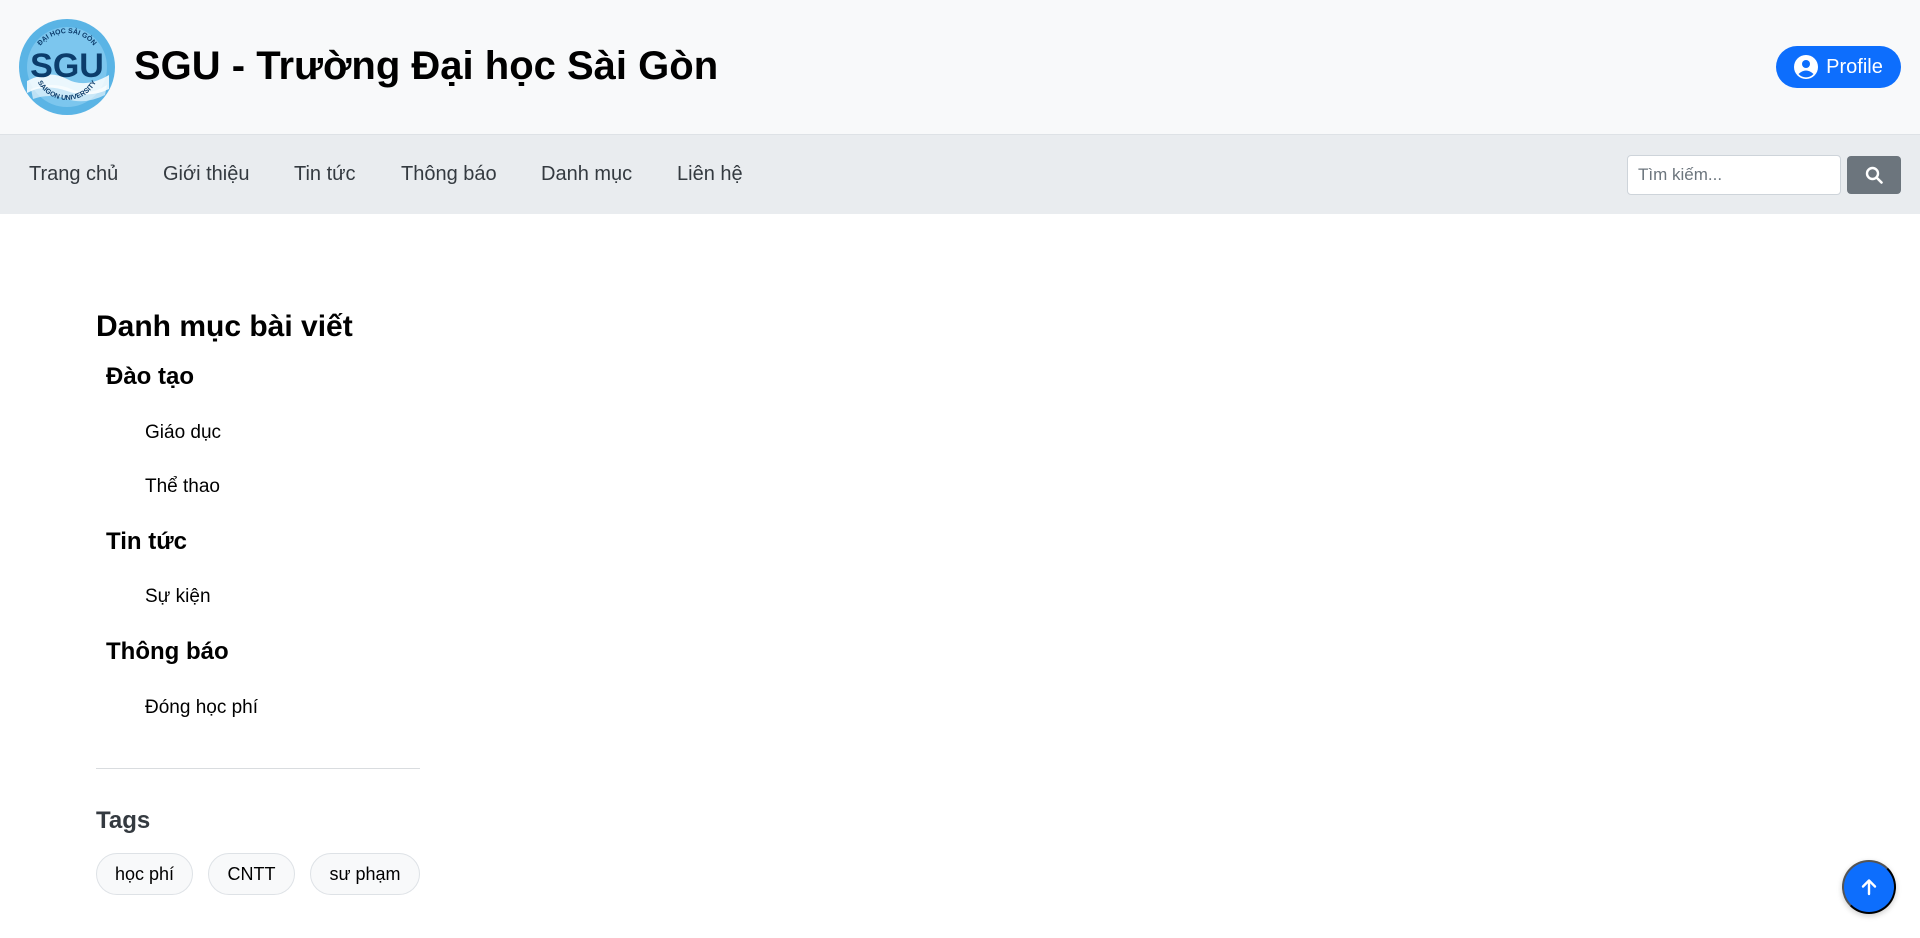  I want to click on tag-hoc-phi: học phí, so click(144, 874).